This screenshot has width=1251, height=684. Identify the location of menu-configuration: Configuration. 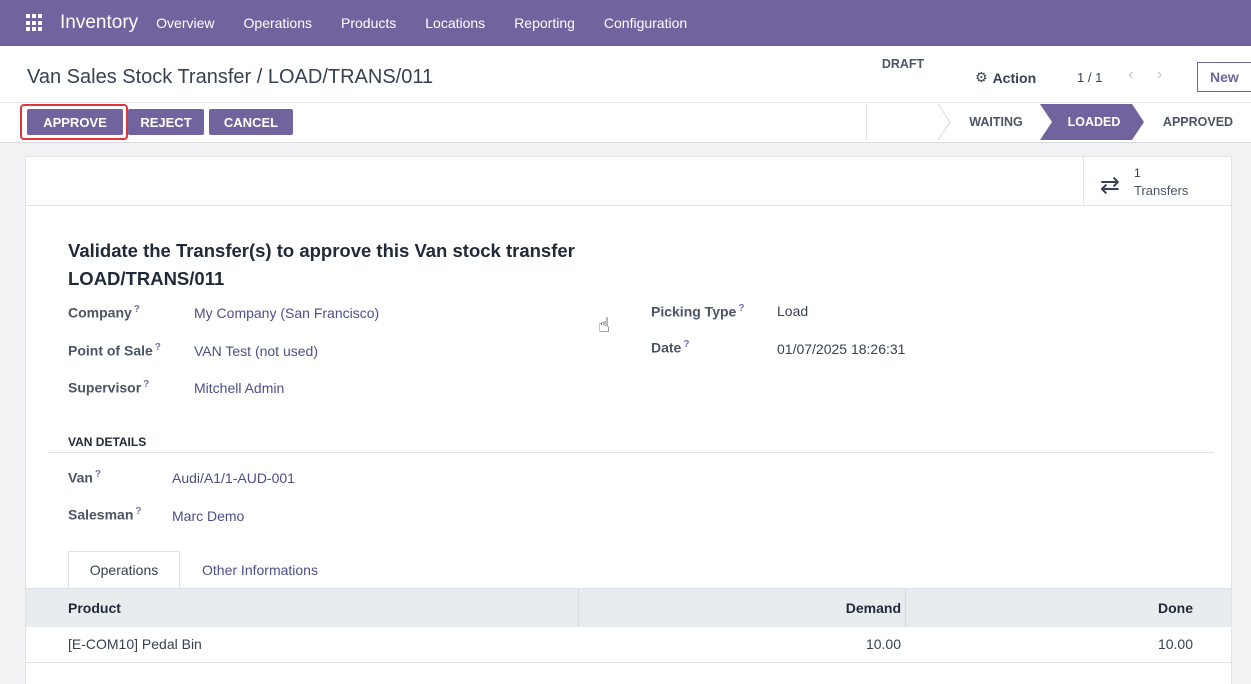
(645, 23).